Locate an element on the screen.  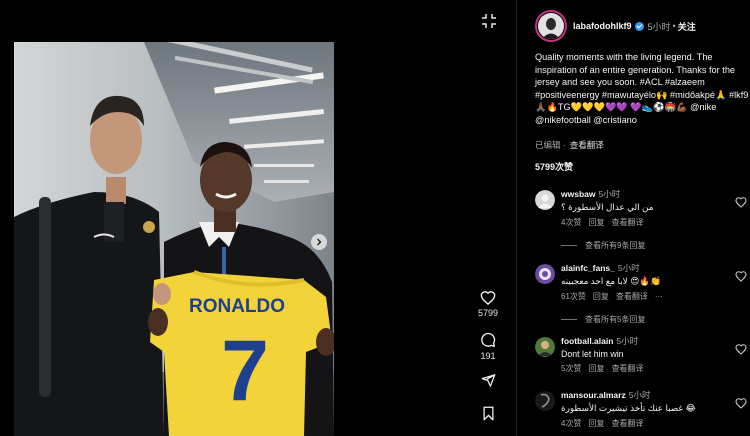
post-header: labafodohlkf9 5小时 • 关注 is located at coordinates (633, 26).